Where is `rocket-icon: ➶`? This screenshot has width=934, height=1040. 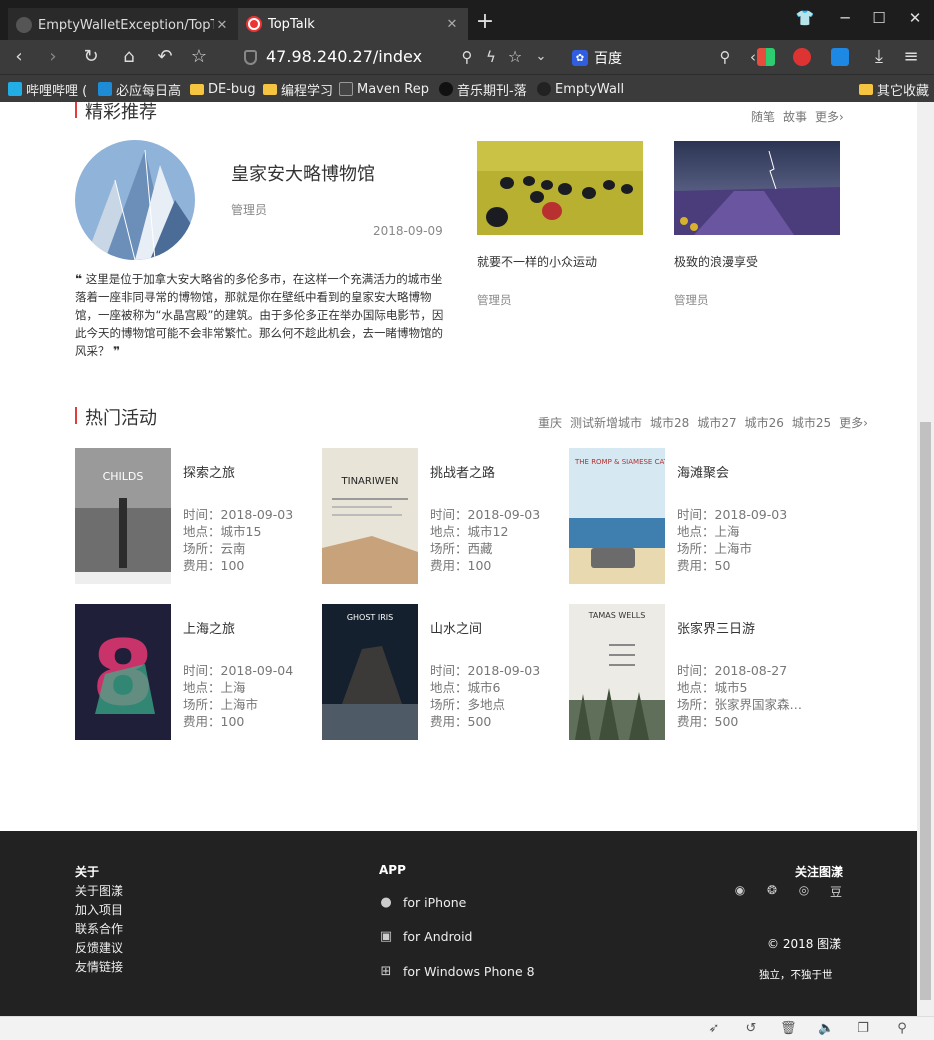
rocket-icon: ➶ is located at coordinates (714, 1029).